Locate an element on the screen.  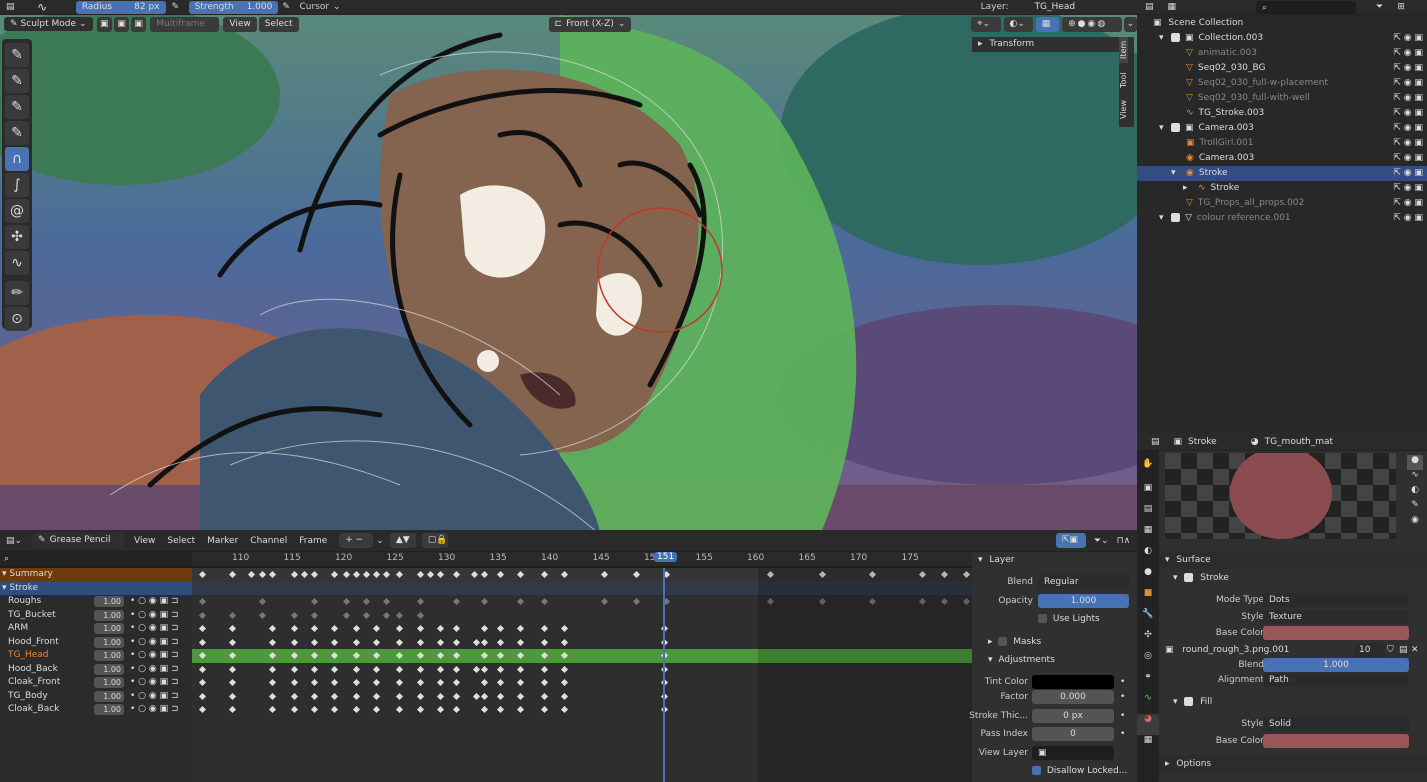
duplicate-icon: ▤ is located at coordinates (1403, 650).